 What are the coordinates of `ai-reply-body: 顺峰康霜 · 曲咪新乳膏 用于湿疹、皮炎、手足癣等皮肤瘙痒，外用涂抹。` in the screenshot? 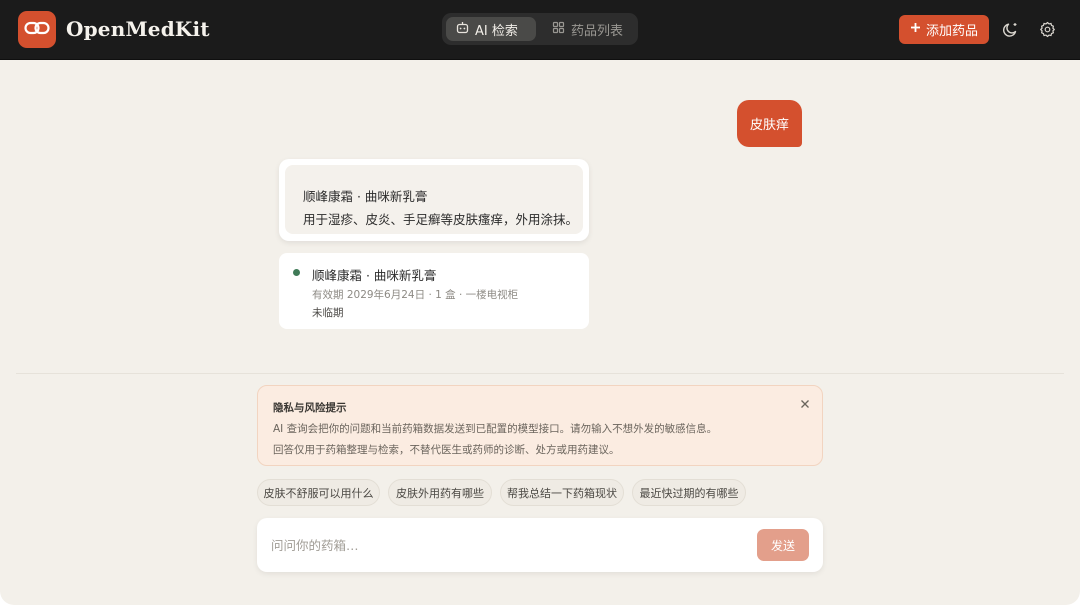 It's located at (434, 199).